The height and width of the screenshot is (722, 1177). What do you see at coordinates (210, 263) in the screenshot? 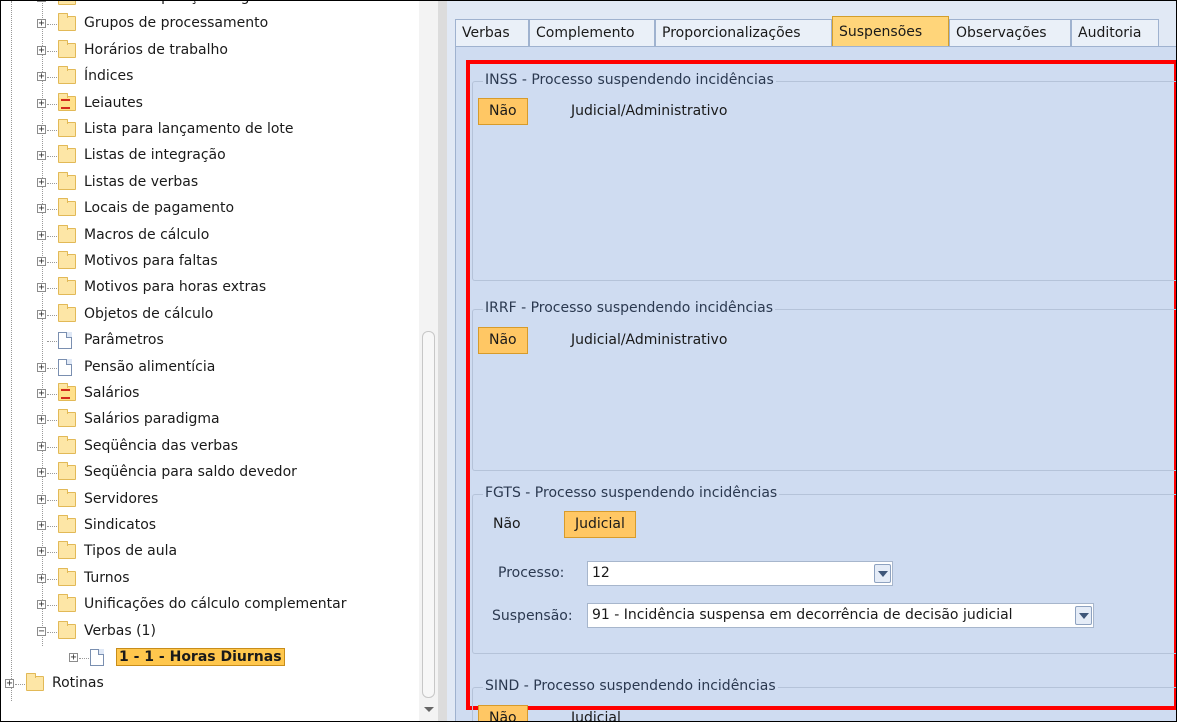
I see `tree-item: + Motivos para faltas` at bounding box center [210, 263].